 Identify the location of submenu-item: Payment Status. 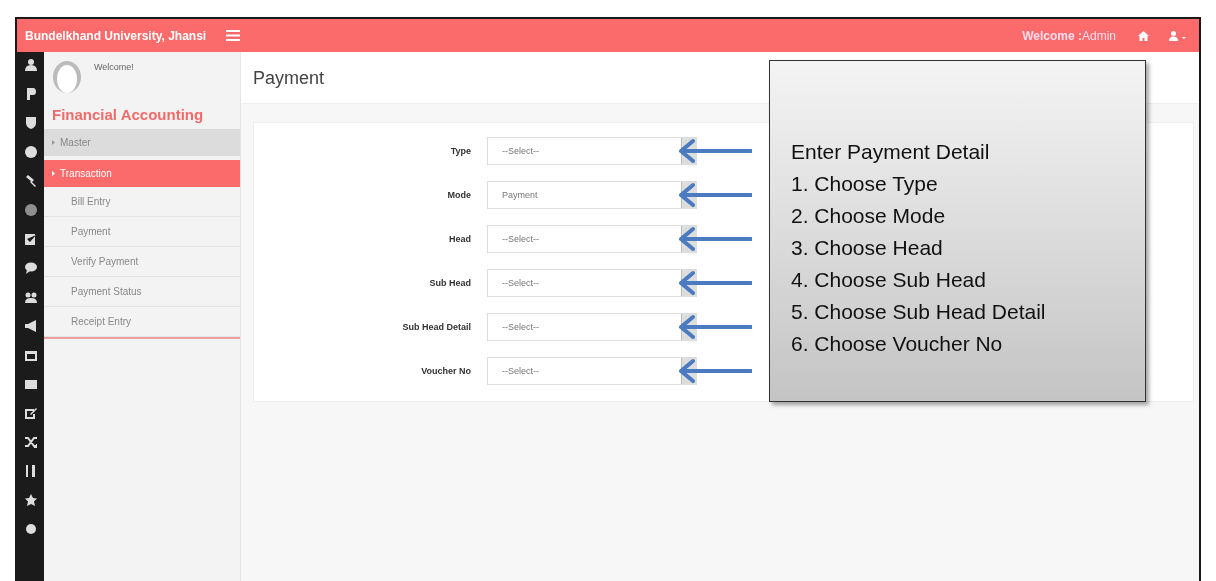
(142, 292).